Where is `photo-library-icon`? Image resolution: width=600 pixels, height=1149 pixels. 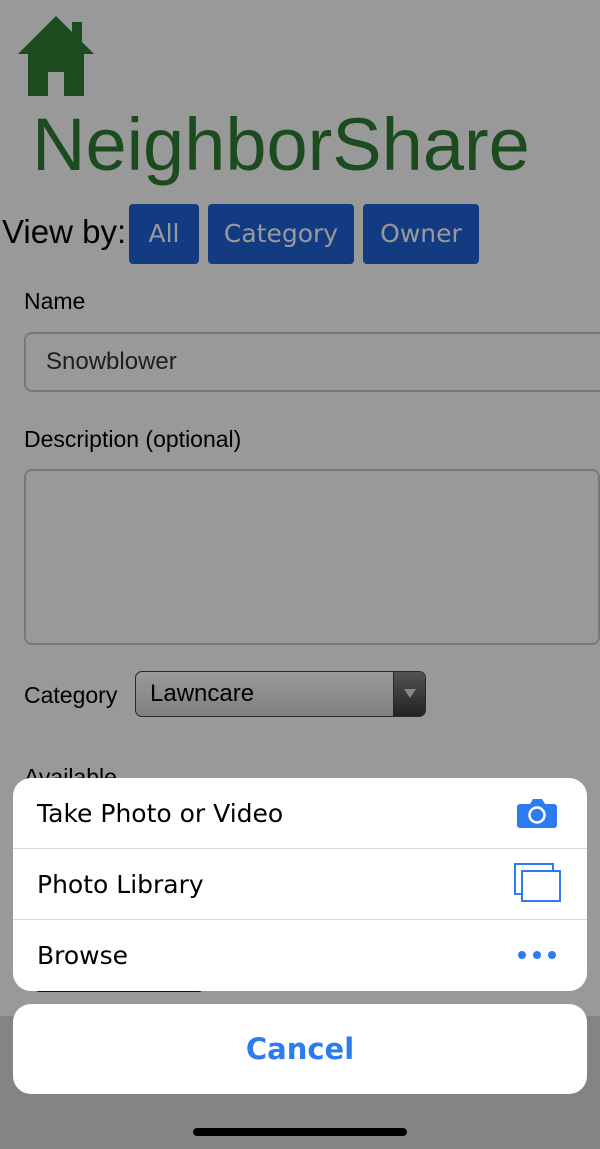
photo-library-icon is located at coordinates (537, 882).